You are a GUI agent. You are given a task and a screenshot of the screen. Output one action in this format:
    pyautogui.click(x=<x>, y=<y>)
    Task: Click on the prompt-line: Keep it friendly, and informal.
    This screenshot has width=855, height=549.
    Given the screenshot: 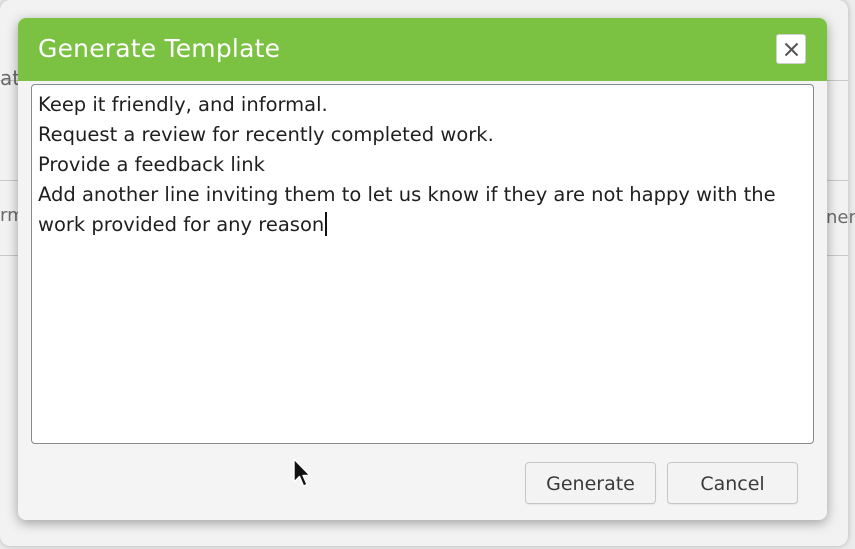 What is the action you would take?
    pyautogui.click(x=183, y=104)
    